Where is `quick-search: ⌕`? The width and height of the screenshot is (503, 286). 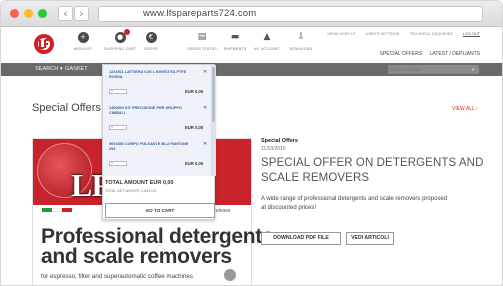
quick-search: ⌕ is located at coordinates (433, 69).